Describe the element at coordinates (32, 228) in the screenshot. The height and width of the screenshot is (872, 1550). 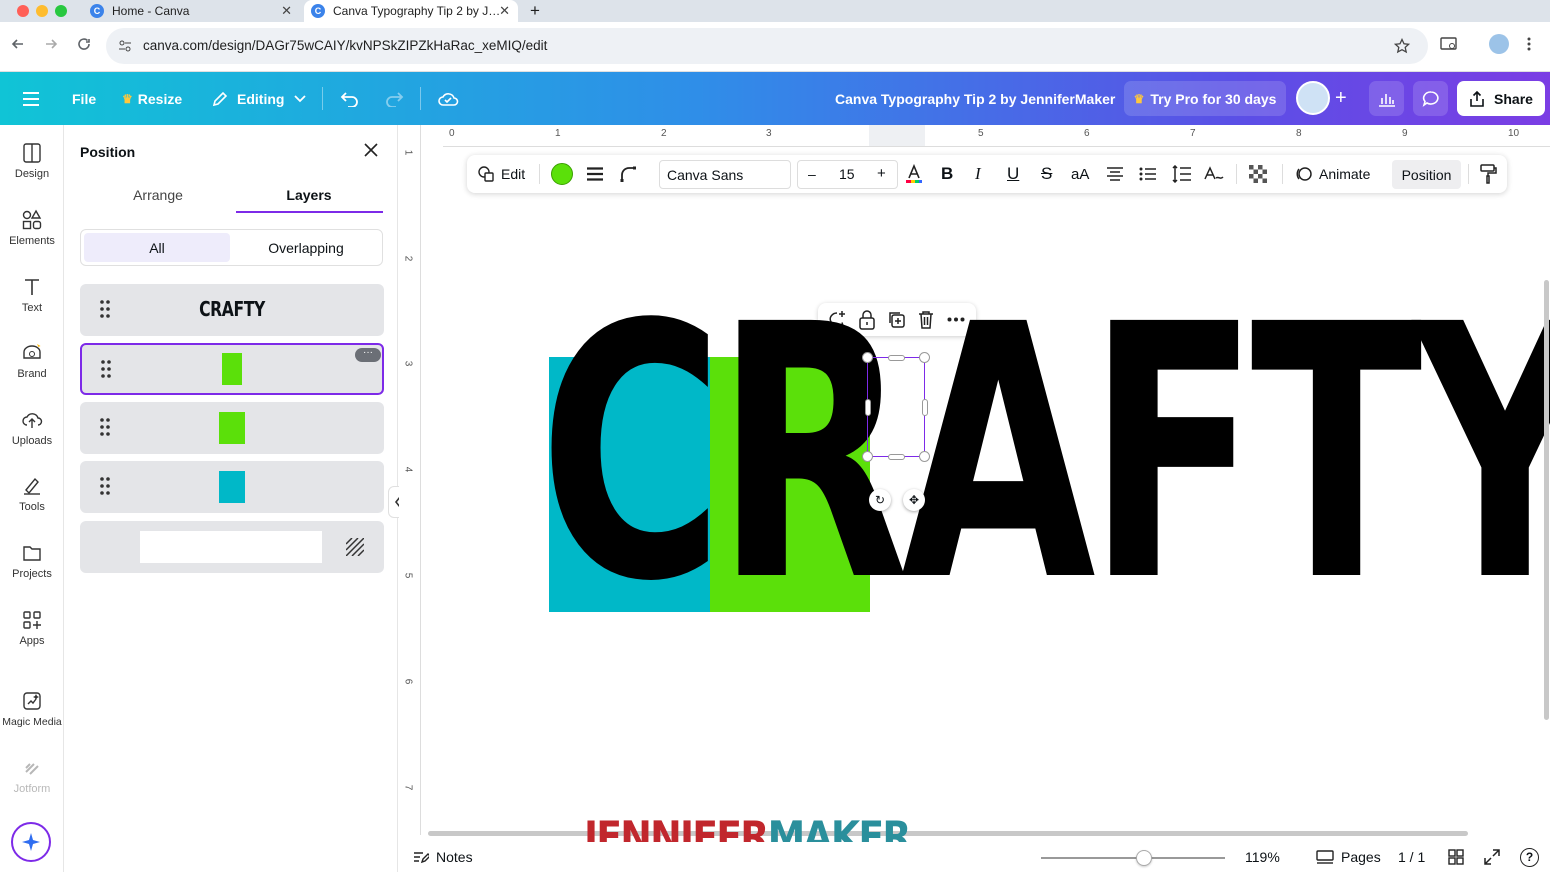
I see `rail-item-elements: Elements` at that location.